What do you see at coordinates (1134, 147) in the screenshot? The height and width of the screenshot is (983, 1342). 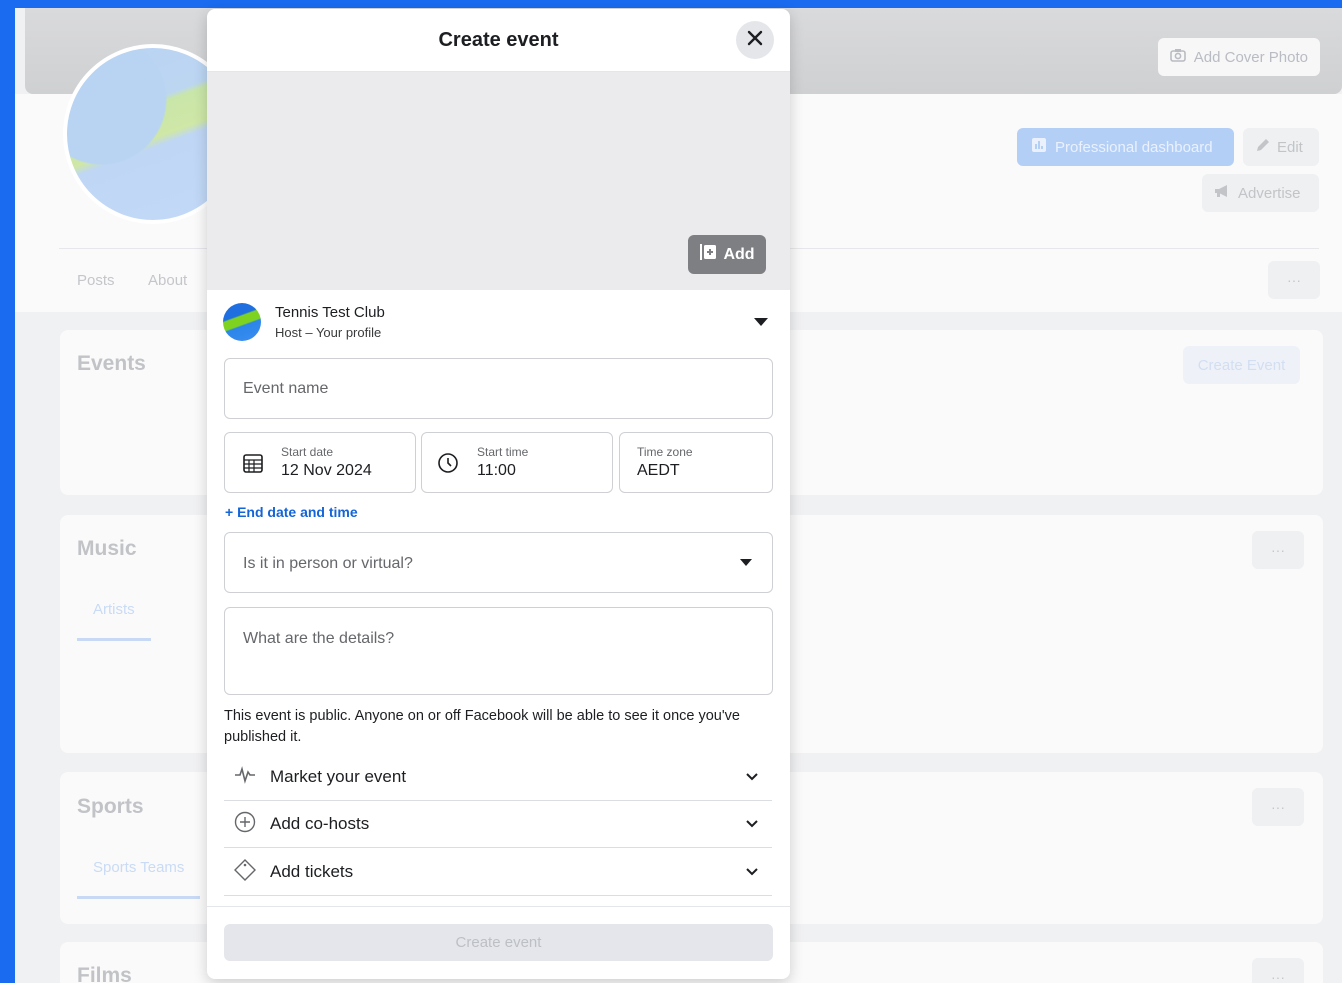 I see `professional-dashboard-label: Professional dashboard` at bounding box center [1134, 147].